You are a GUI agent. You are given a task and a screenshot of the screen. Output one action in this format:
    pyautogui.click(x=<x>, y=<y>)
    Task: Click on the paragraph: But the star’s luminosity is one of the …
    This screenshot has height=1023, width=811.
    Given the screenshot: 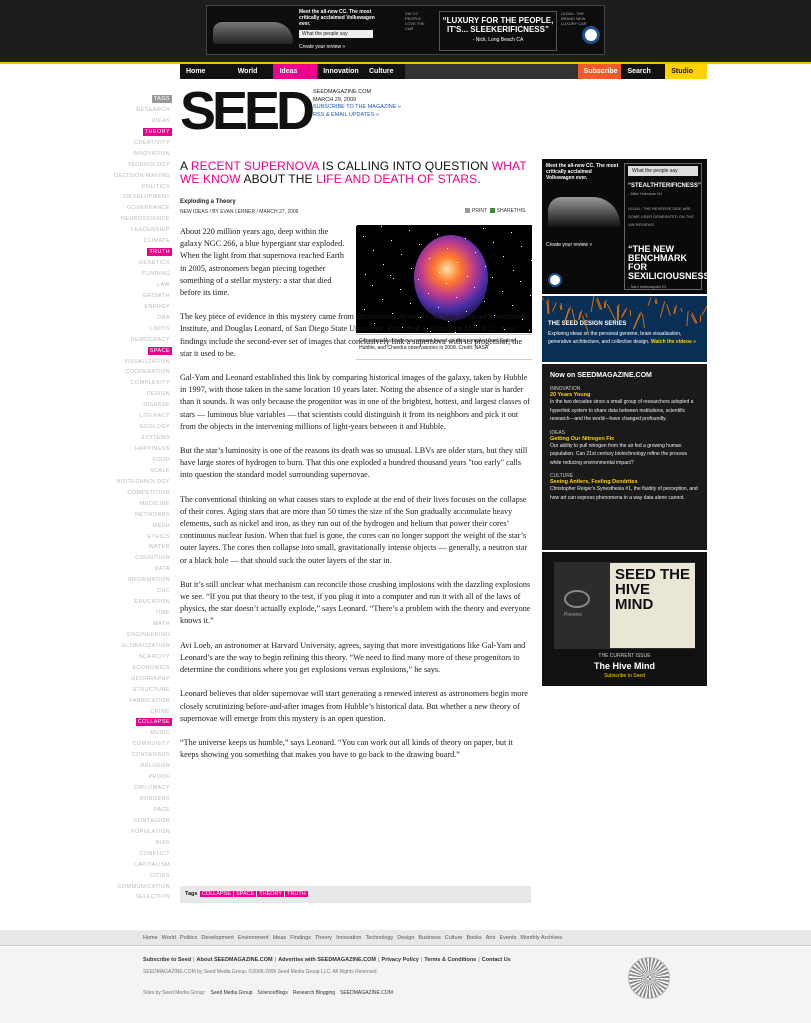 What is the action you would take?
    pyautogui.click(x=354, y=463)
    